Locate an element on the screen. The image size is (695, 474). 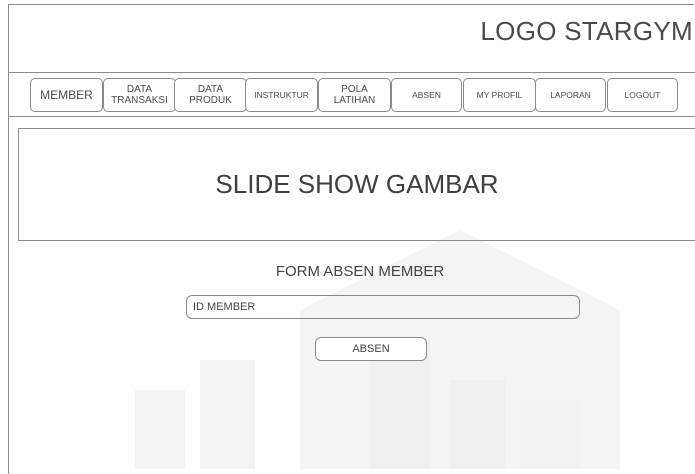
nav-member-button: MEMBER is located at coordinates (66, 95).